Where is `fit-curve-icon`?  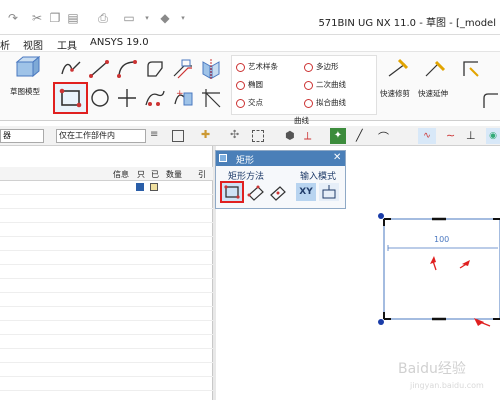
fit-curve-icon is located at coordinates (308, 103).